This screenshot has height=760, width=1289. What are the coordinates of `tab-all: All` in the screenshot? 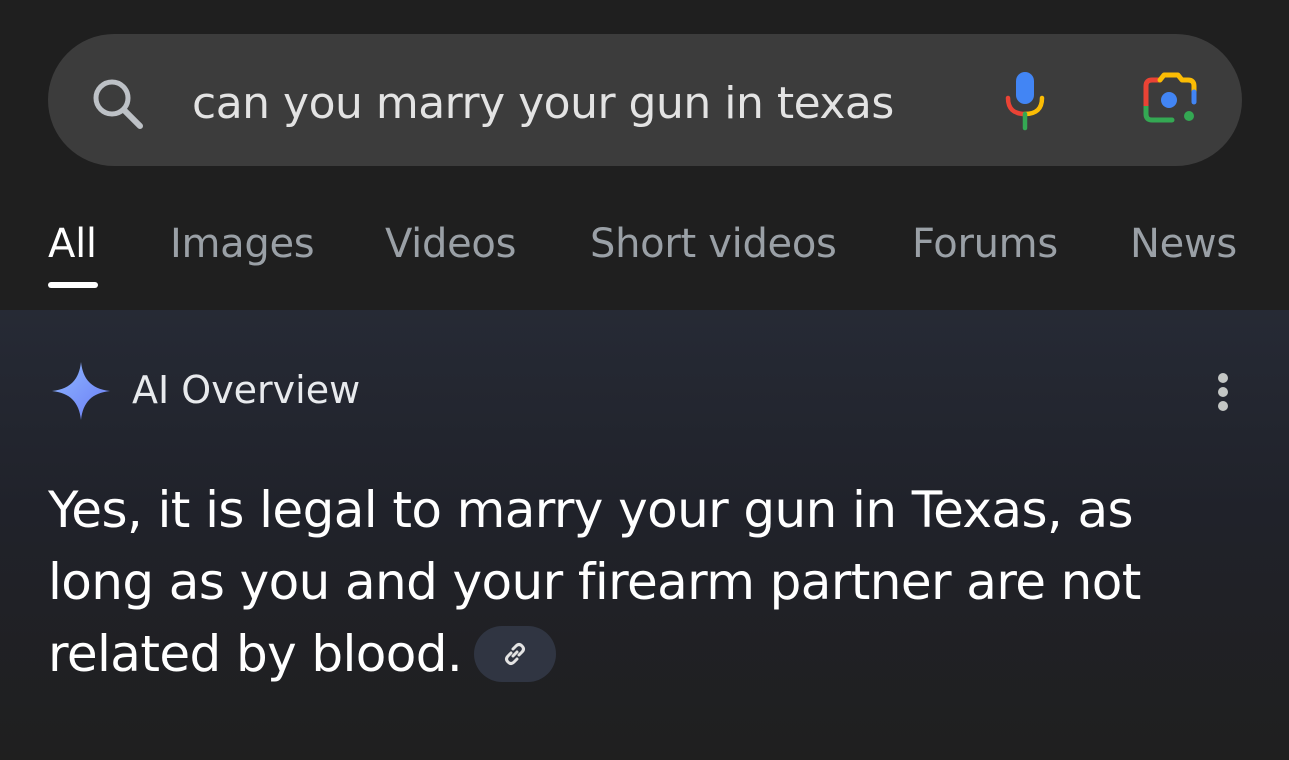 It's located at (72, 244).